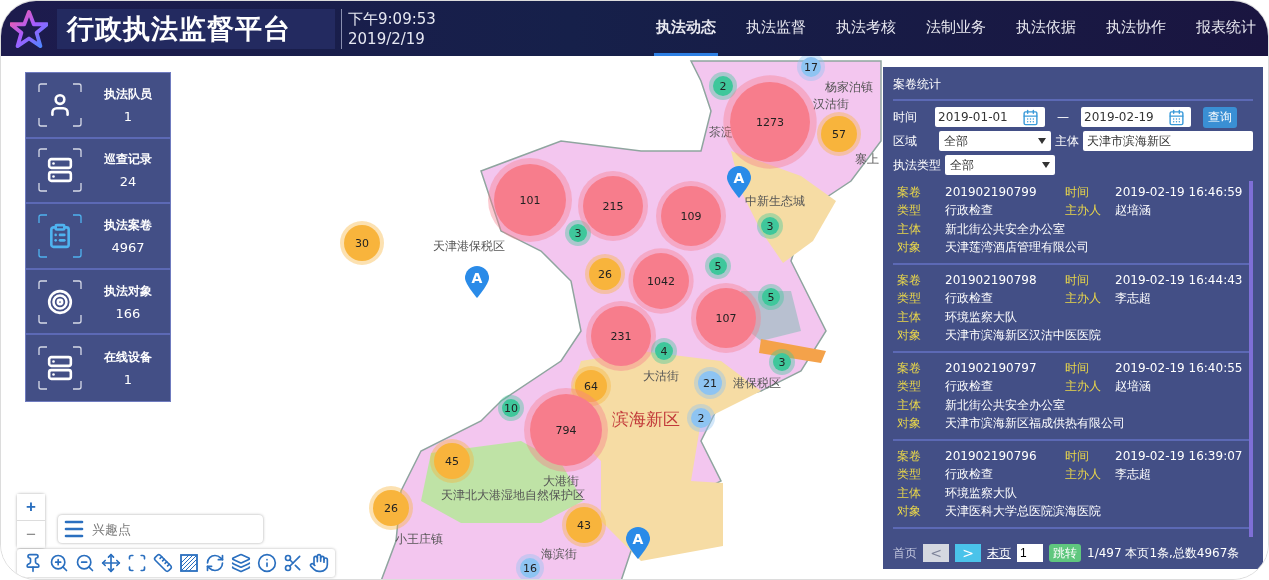  What do you see at coordinates (1179, 456) in the screenshot?
I see `record-value: 2019-02-19 16:39:07` at bounding box center [1179, 456].